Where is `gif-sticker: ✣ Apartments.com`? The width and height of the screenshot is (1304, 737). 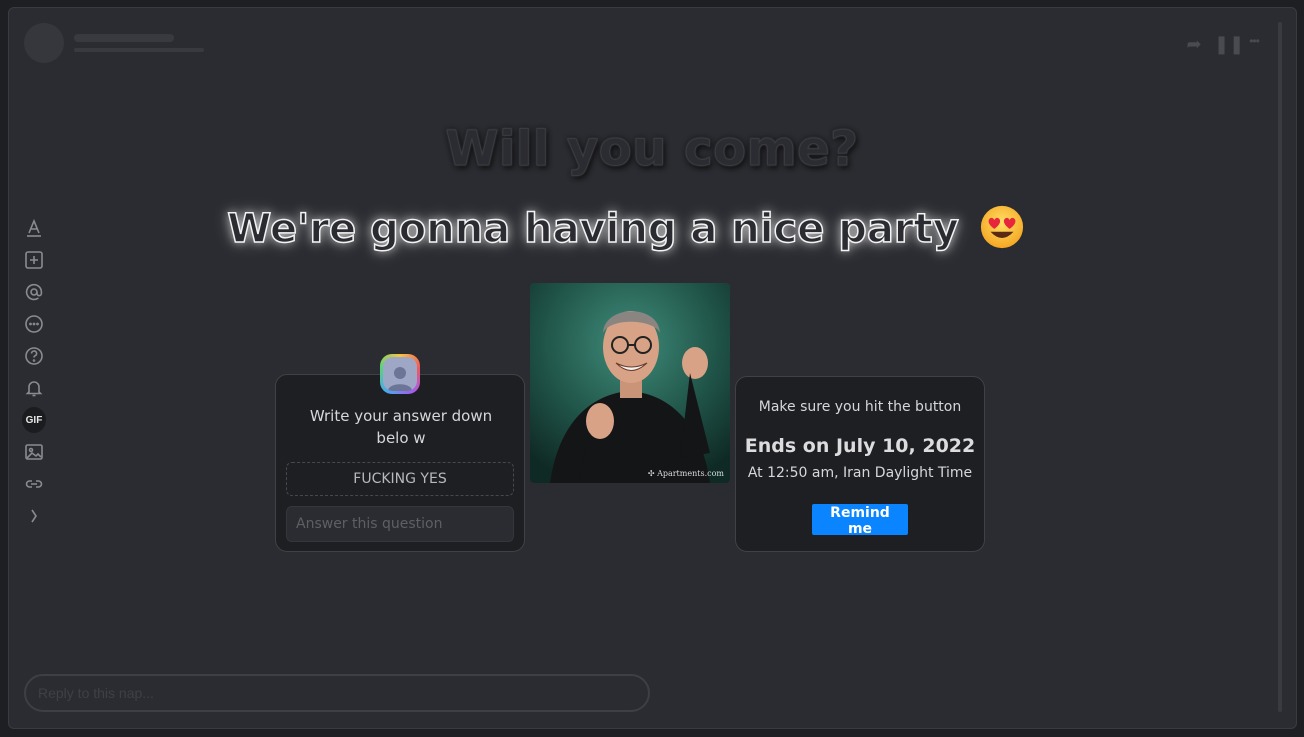
gif-sticker: ✣ Apartments.com is located at coordinates (630, 383).